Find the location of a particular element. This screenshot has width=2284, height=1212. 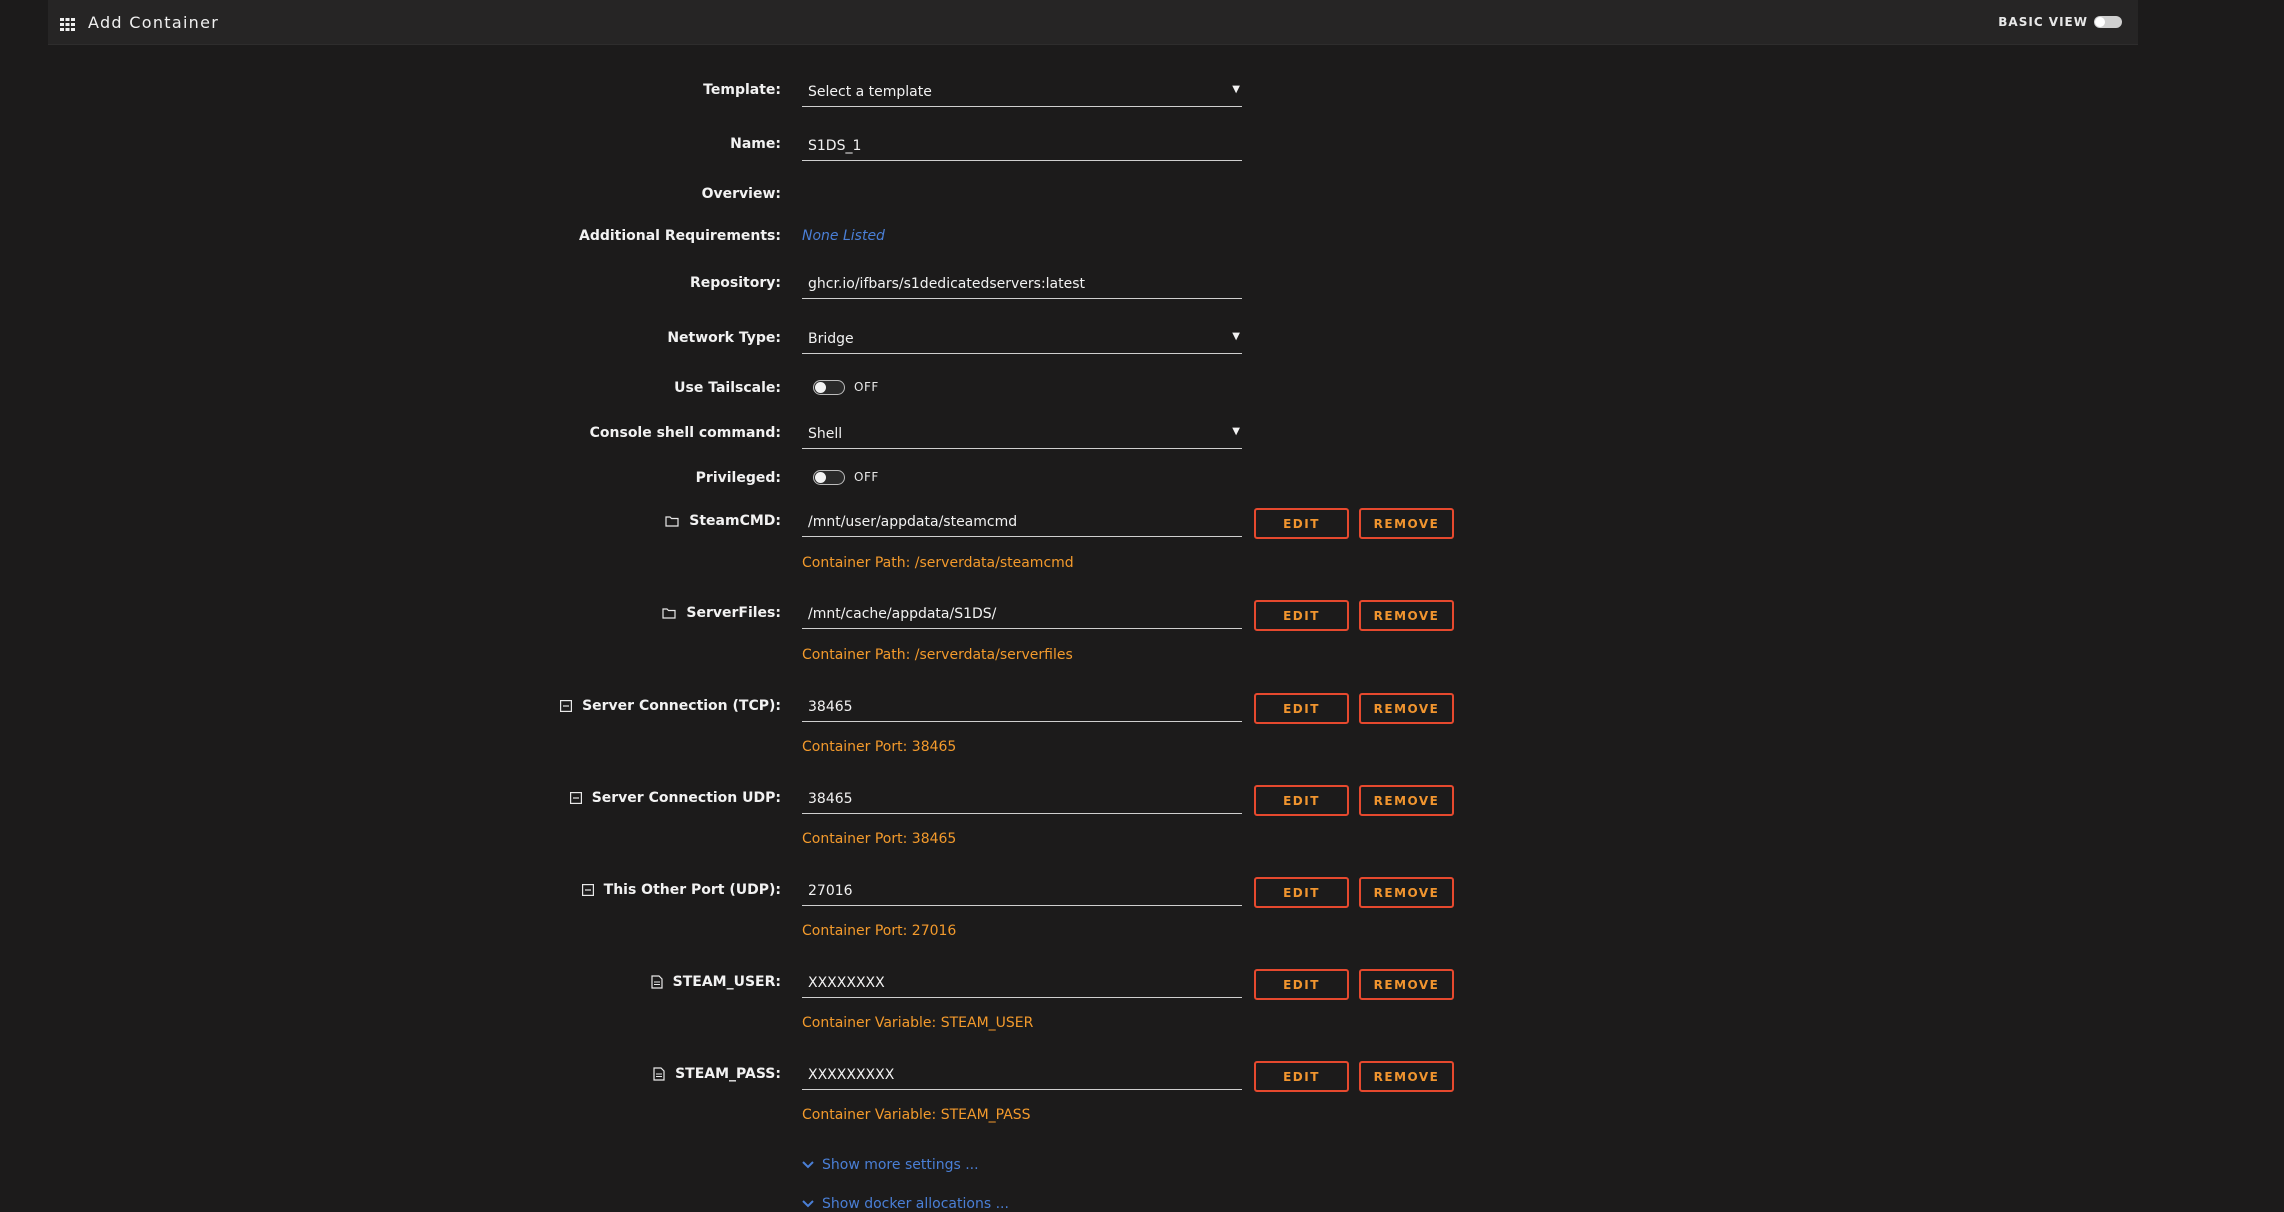

repository-input: ghcr.io/ifbars/s1dedicatedservers:latest is located at coordinates (1022, 284).